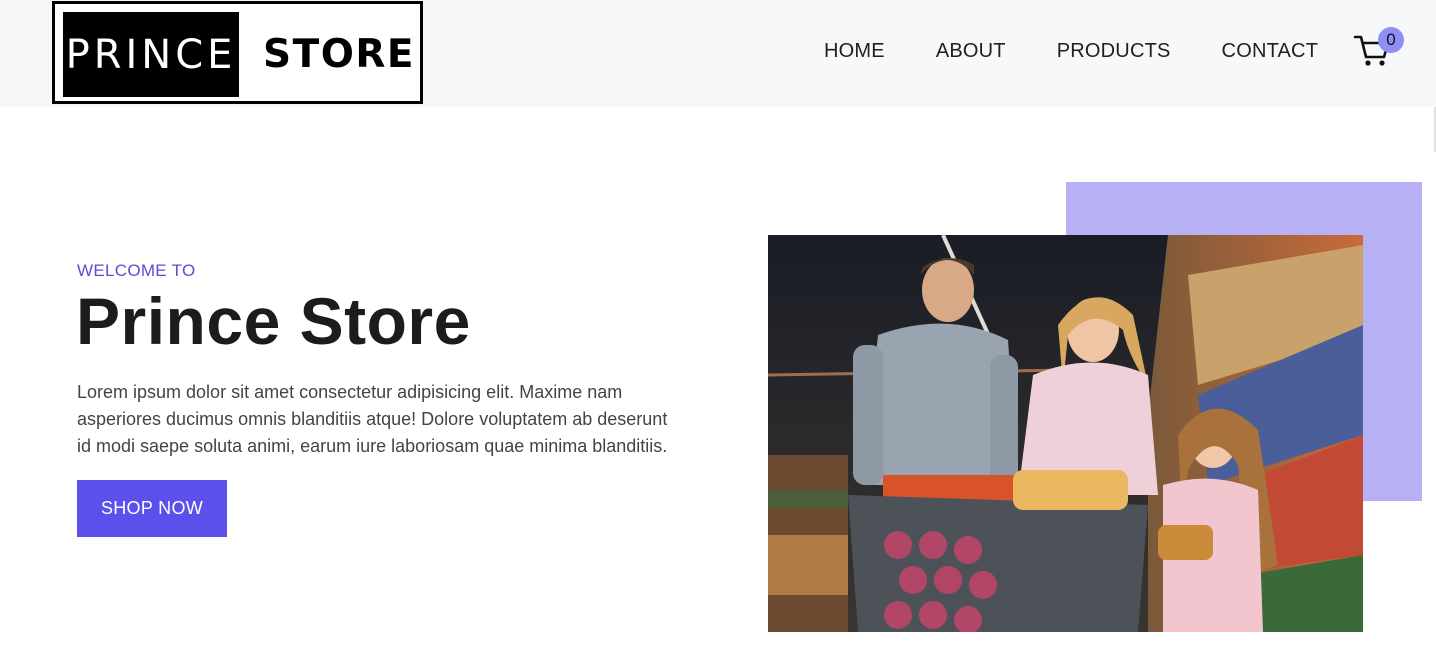 The height and width of the screenshot is (671, 1436). What do you see at coordinates (273, 321) in the screenshot?
I see `hero-title: Prince Store` at bounding box center [273, 321].